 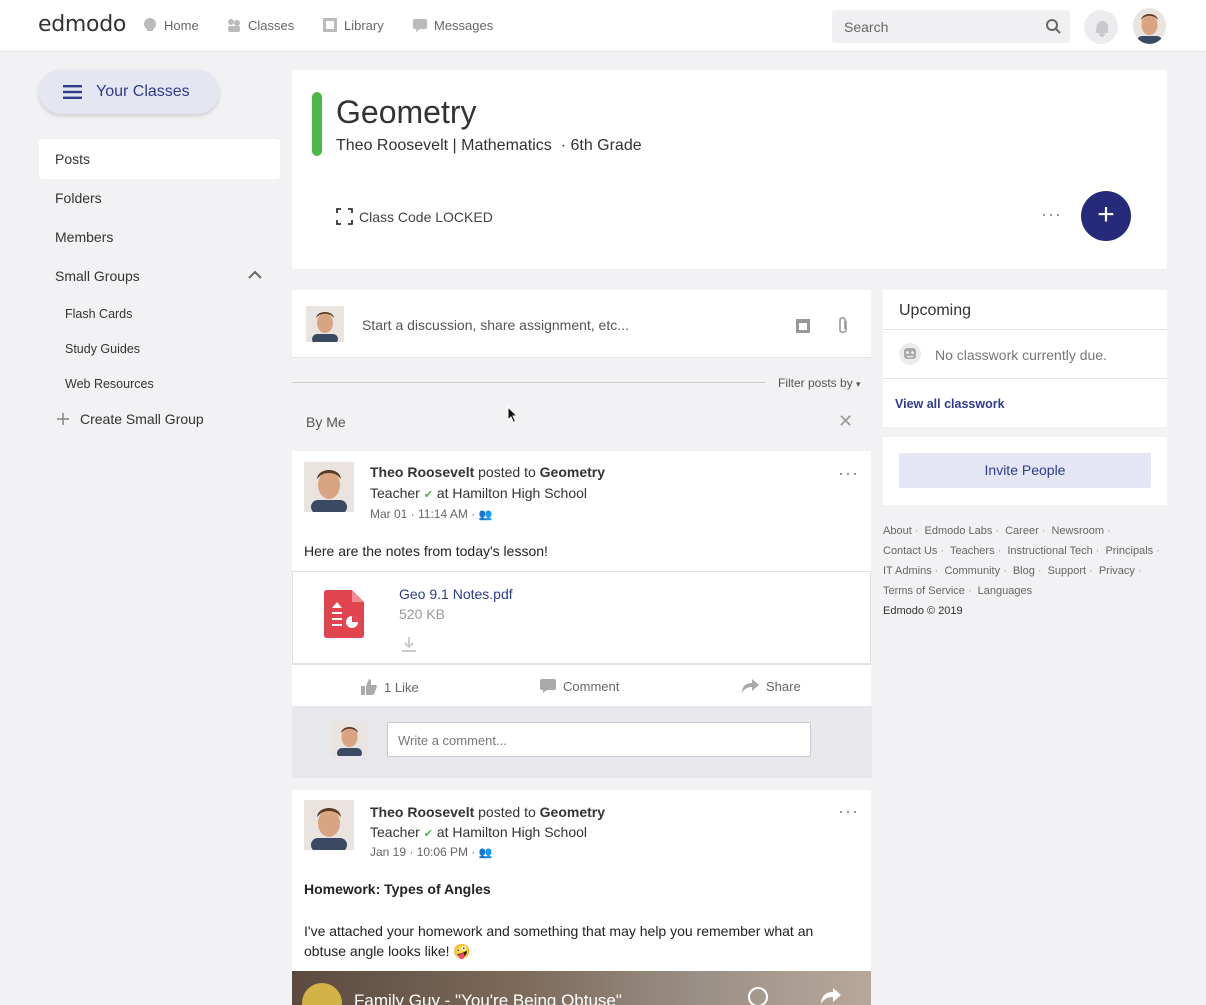 I want to click on nav-home: Home, so click(x=170, y=25).